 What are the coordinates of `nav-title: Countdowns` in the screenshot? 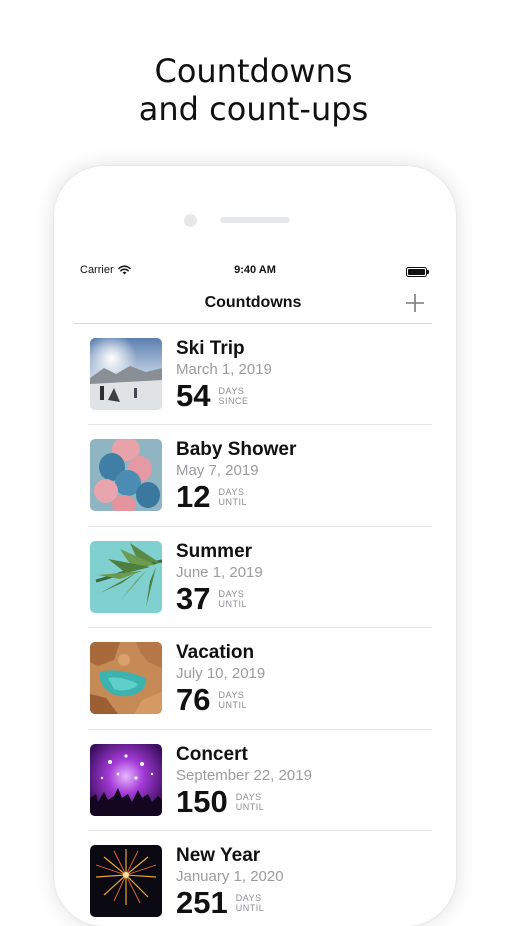 It's located at (253, 302).